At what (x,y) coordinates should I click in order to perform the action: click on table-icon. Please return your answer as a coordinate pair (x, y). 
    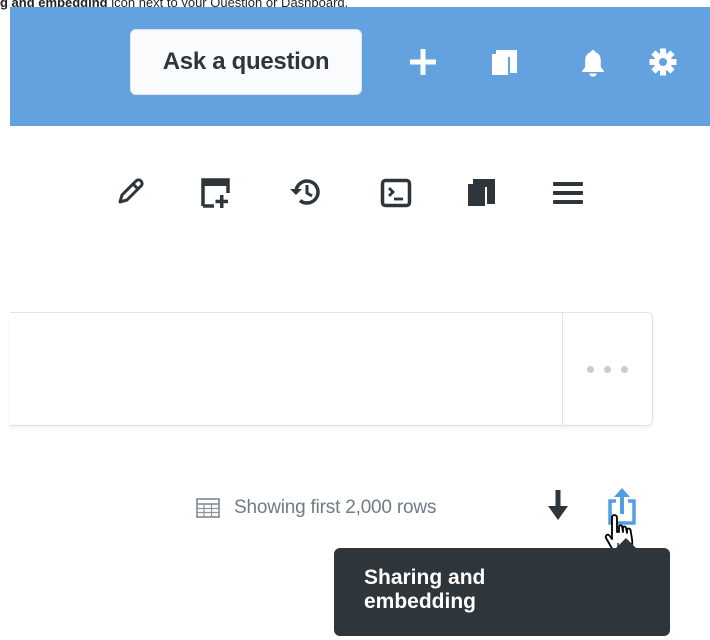
    Looking at the image, I should click on (208, 508).